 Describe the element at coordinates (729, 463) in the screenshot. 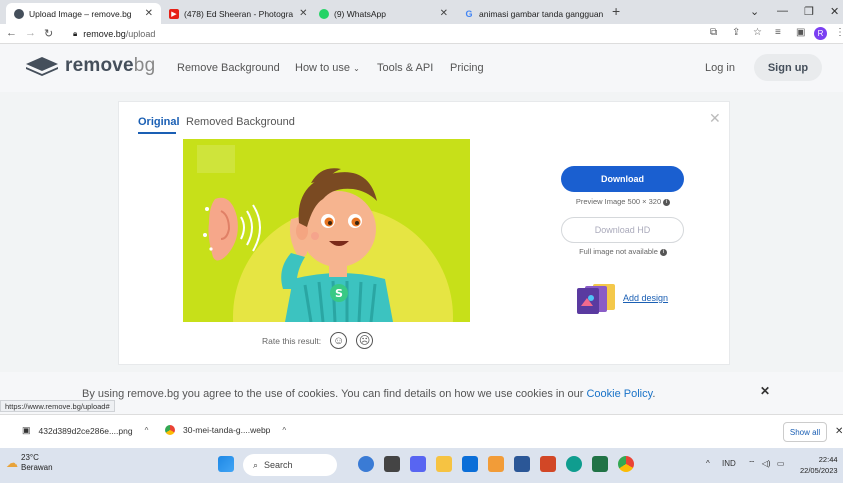

I see `language-indicator: IND` at that location.